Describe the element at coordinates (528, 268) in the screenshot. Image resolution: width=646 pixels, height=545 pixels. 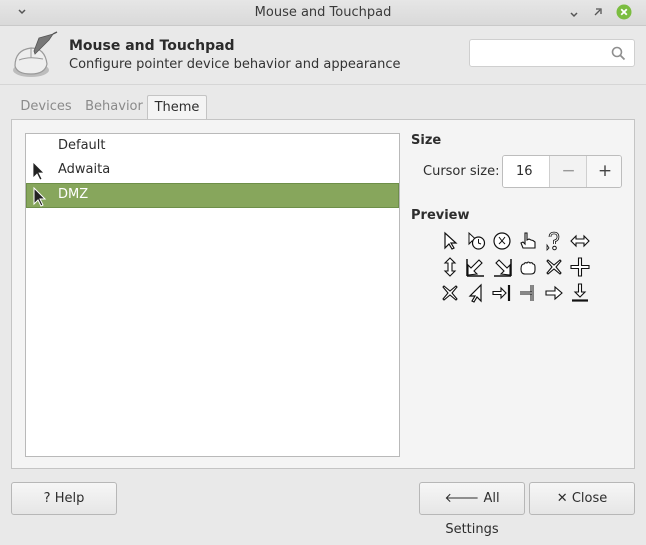
I see `grab-hand-cursor-icon` at that location.